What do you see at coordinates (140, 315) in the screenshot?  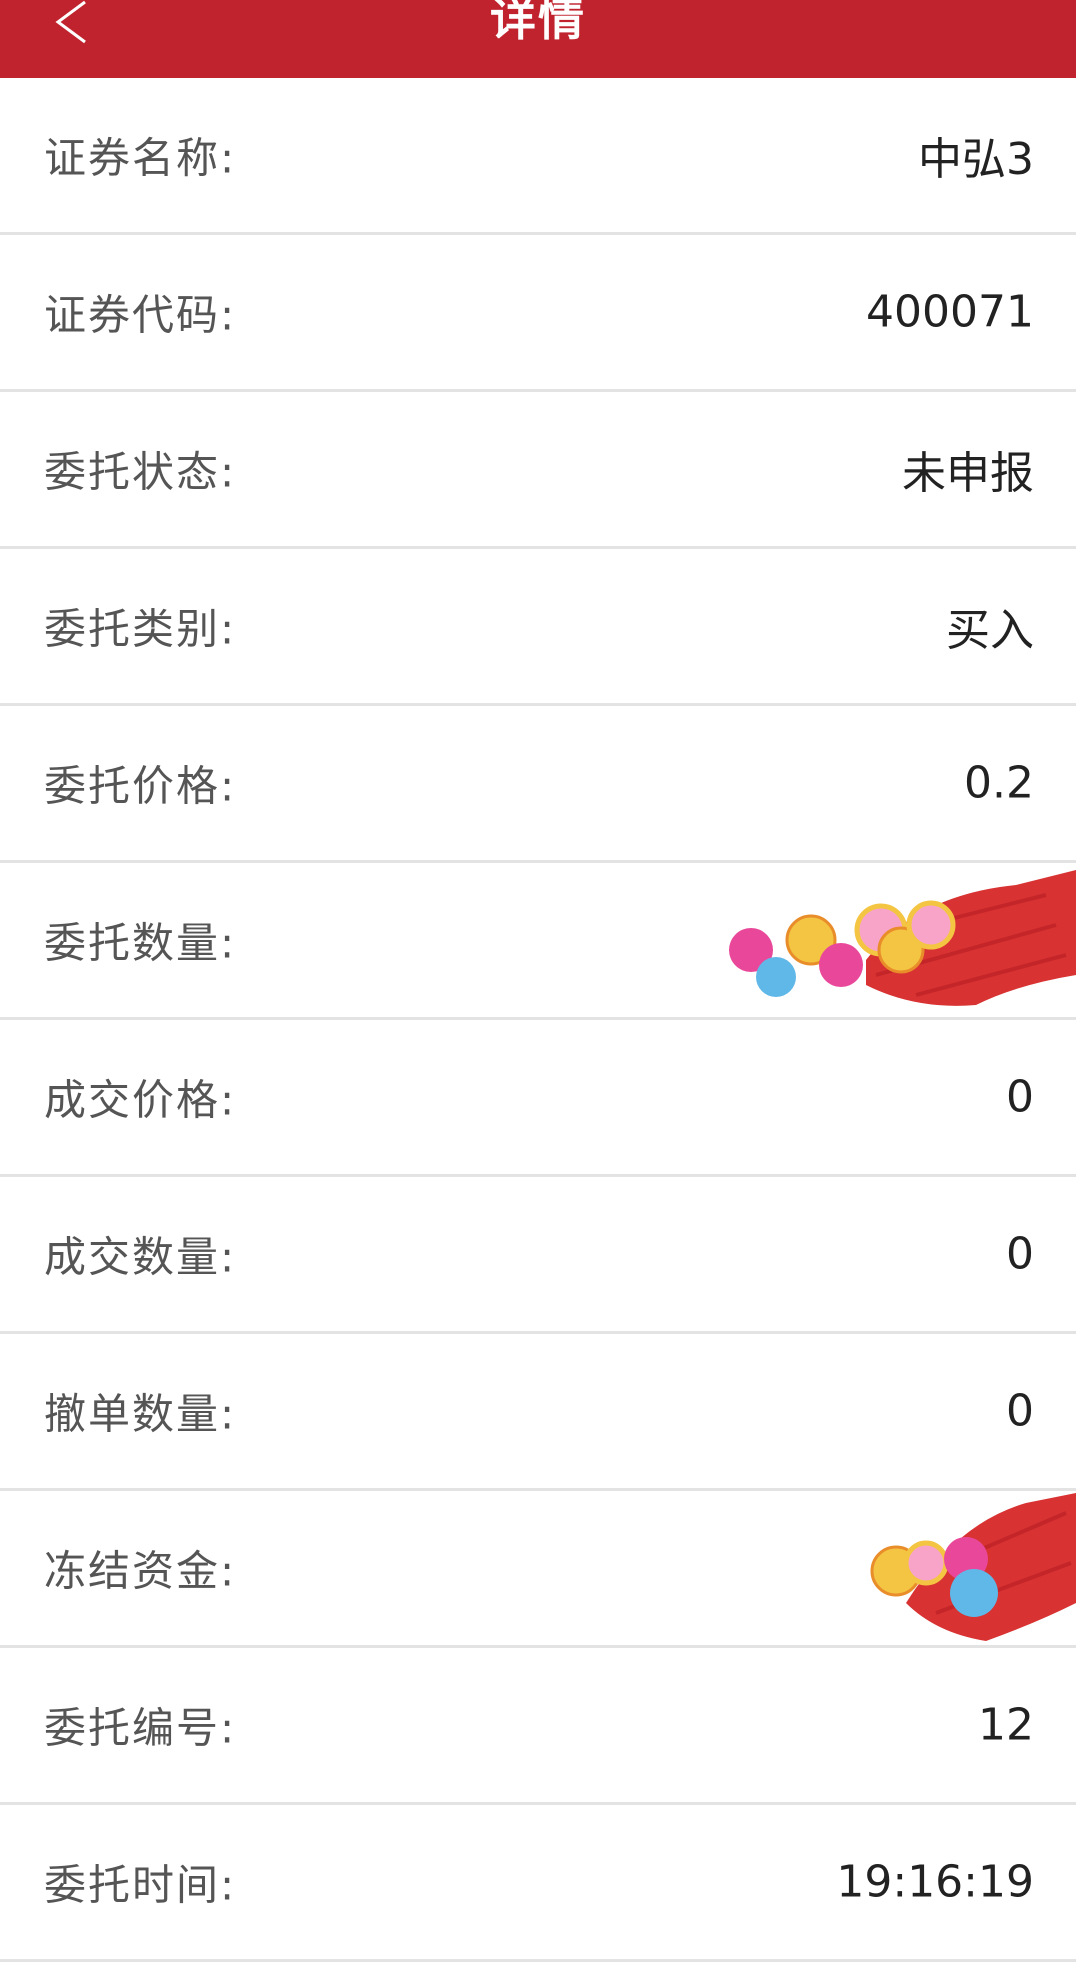 I see `row-label: 证券代码:` at bounding box center [140, 315].